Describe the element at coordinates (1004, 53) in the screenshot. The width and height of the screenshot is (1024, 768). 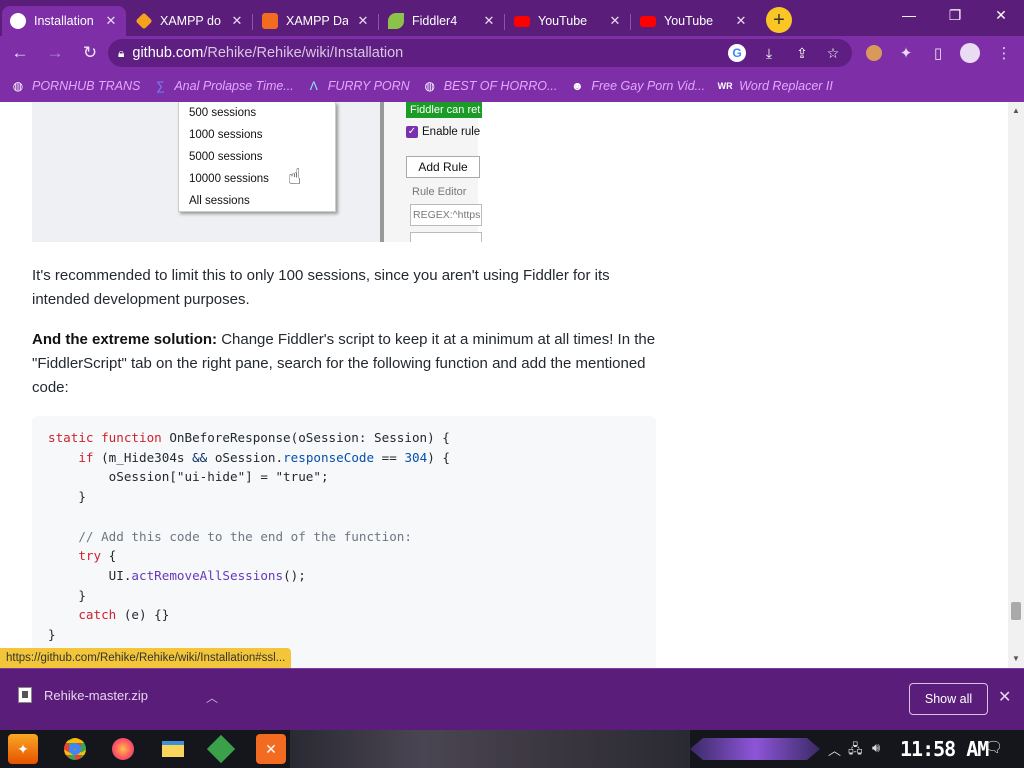
I see `menu-icon: ⋮` at that location.